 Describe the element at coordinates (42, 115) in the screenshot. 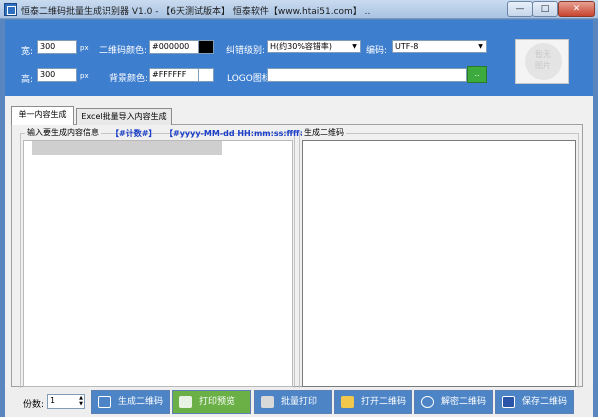

I see `tab-single-content: 单一内容生成` at that location.